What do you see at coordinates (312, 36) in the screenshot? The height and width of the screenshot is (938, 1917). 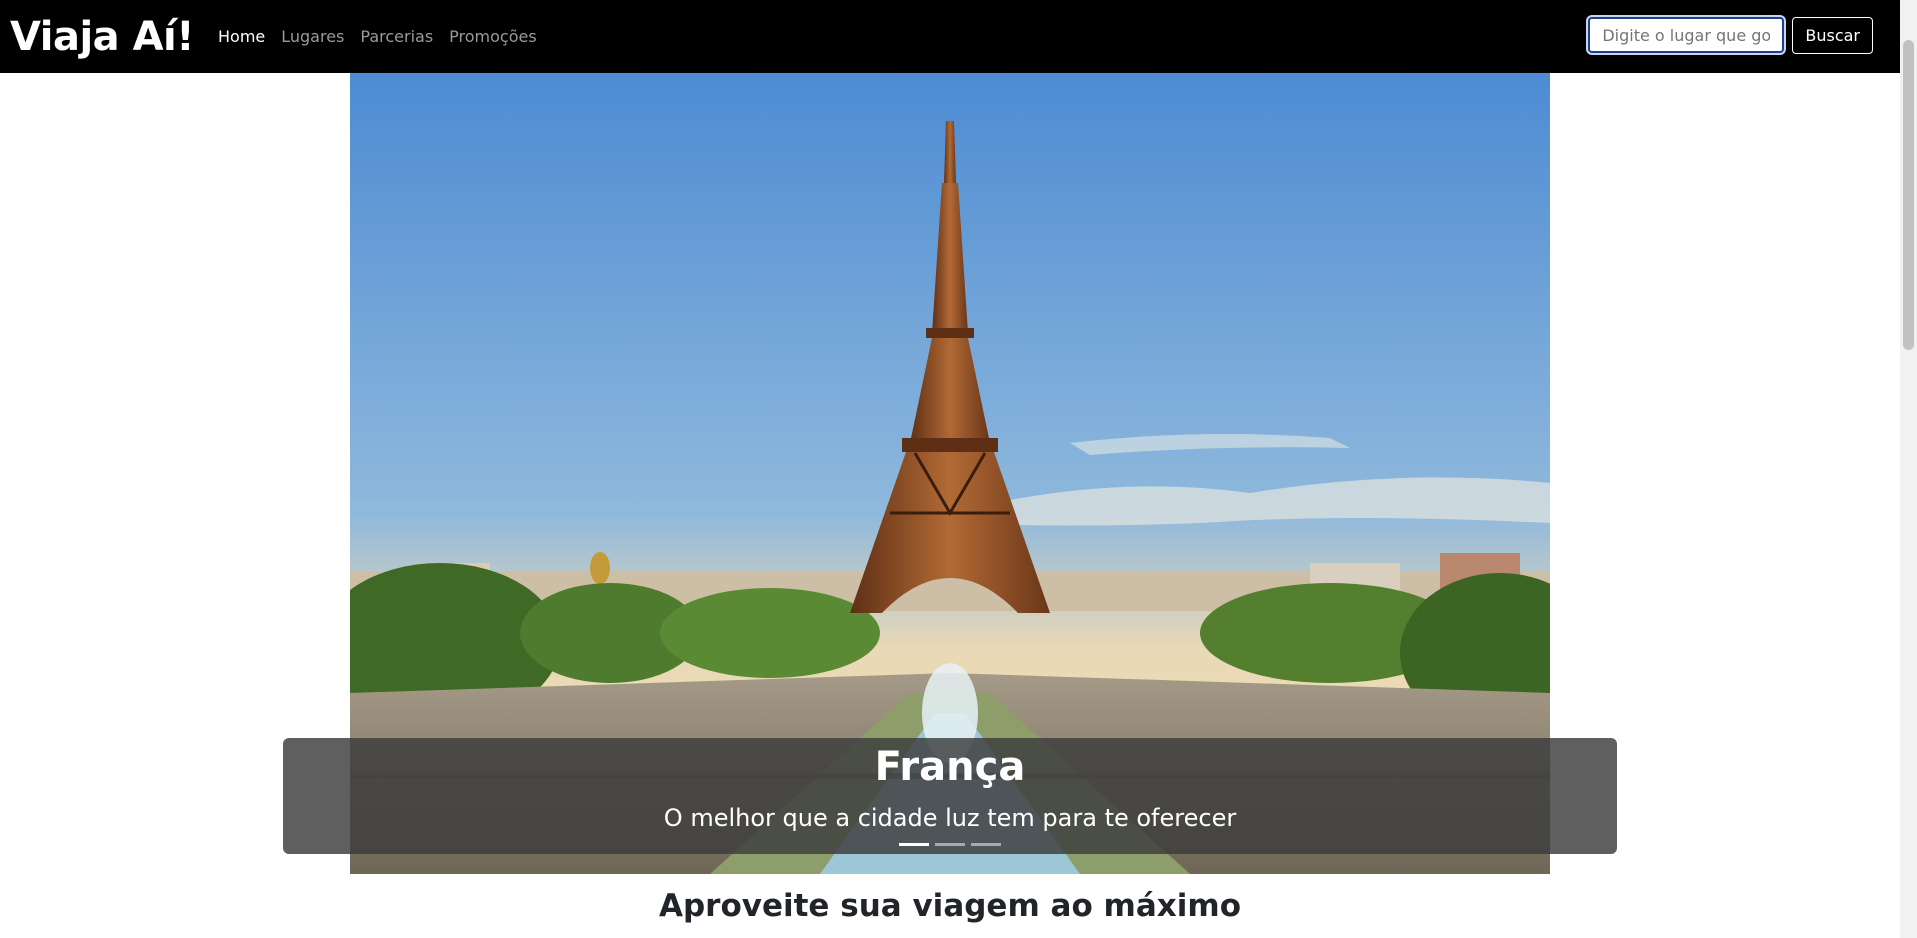 I see `nav-link-lugares: Lugares` at bounding box center [312, 36].